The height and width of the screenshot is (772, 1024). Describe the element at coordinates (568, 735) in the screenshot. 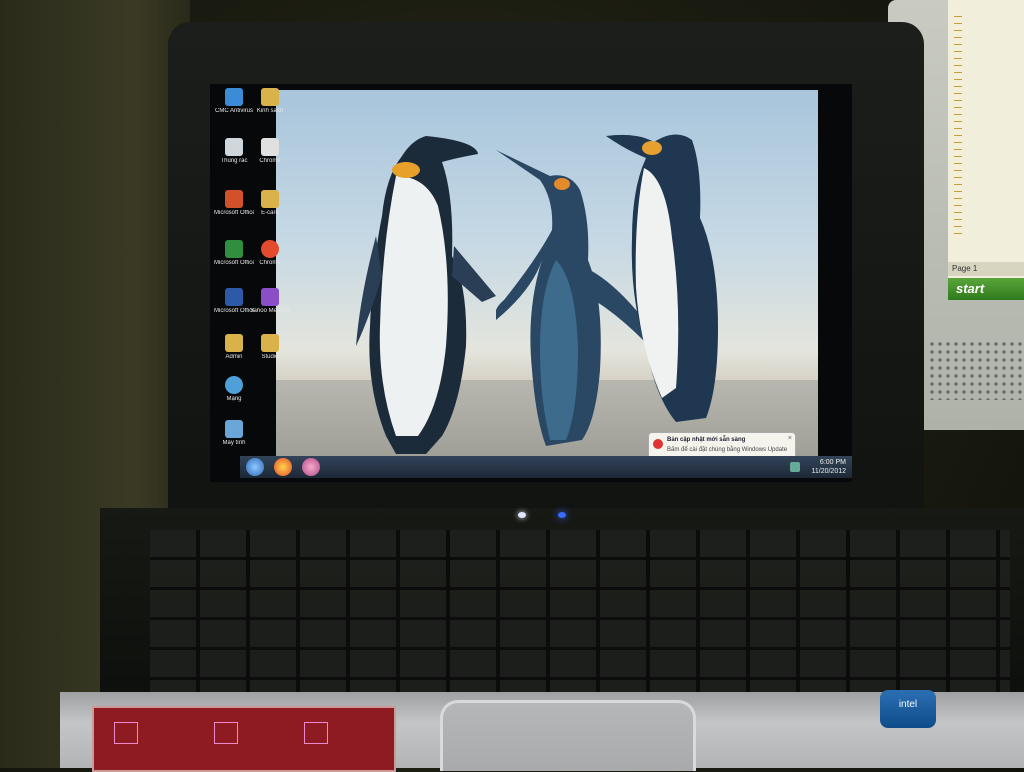

I see `touchpad` at that location.